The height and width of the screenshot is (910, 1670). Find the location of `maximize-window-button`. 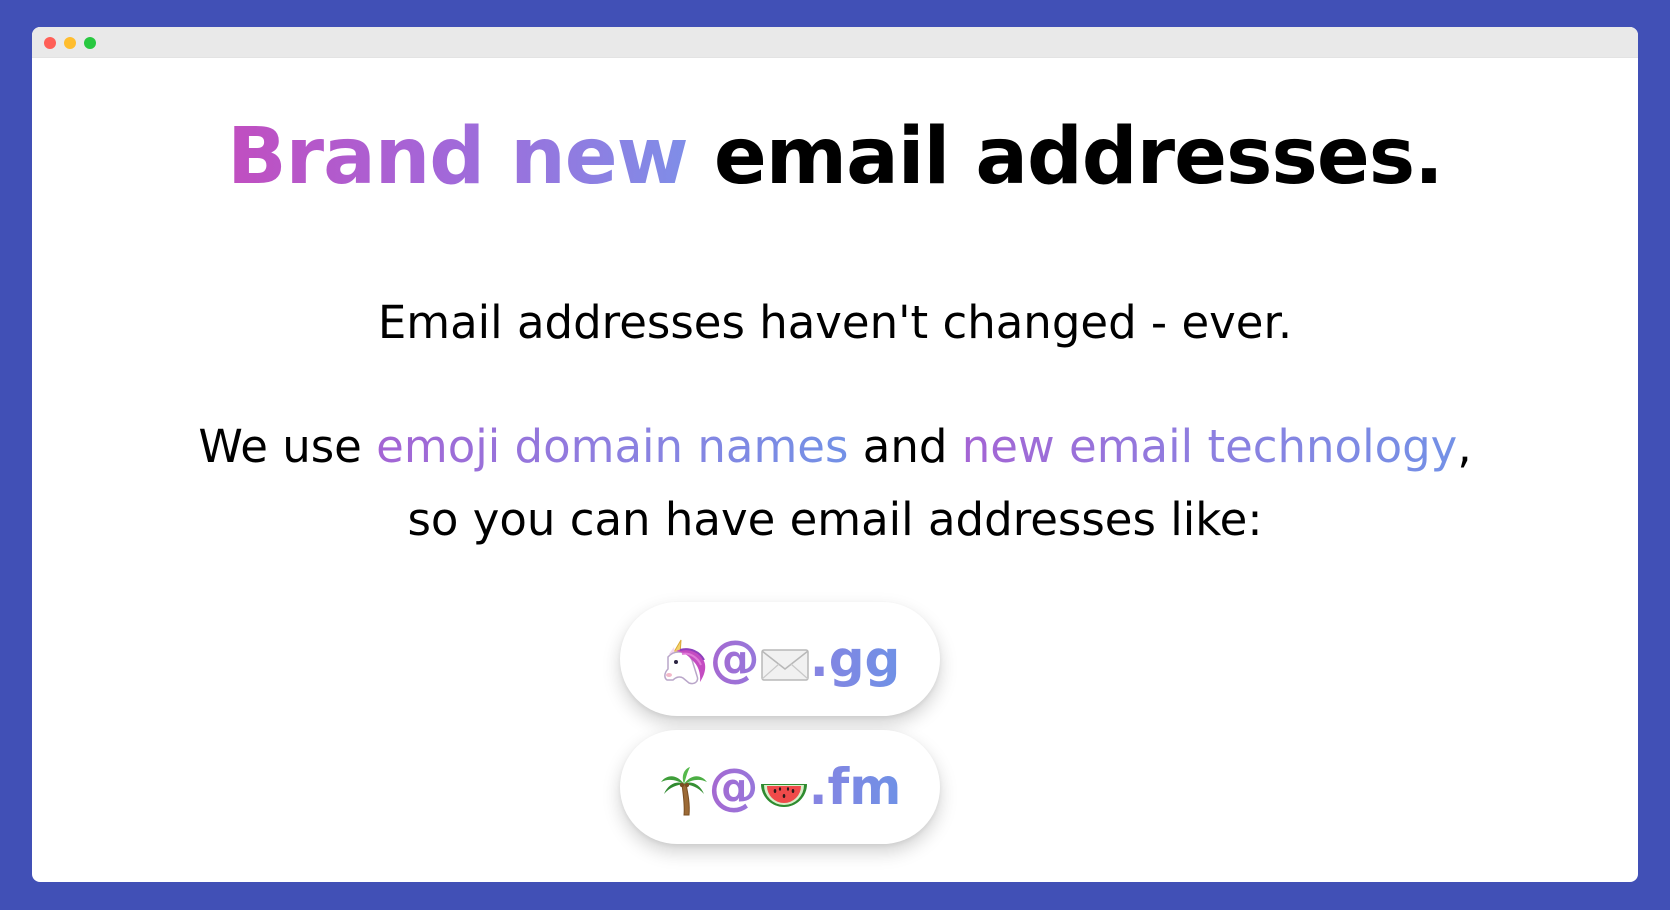

maximize-window-button is located at coordinates (90, 43).